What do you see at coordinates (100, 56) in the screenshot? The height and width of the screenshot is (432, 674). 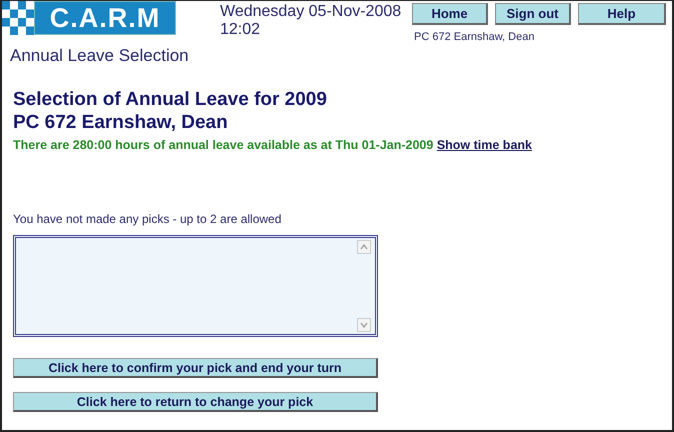 I see `page-title: Annual Leave Selection` at bounding box center [100, 56].